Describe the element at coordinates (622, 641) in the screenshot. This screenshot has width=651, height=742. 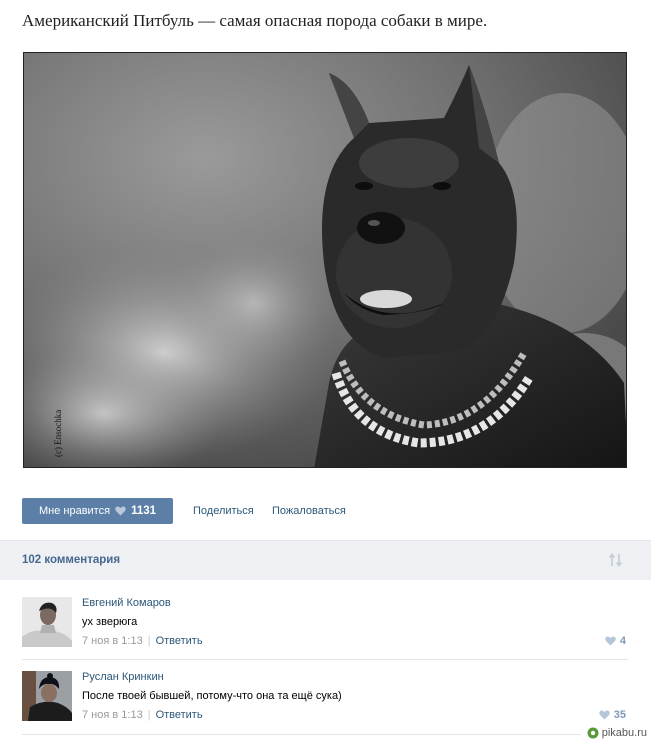
I see `comment-like-count: 4` at that location.